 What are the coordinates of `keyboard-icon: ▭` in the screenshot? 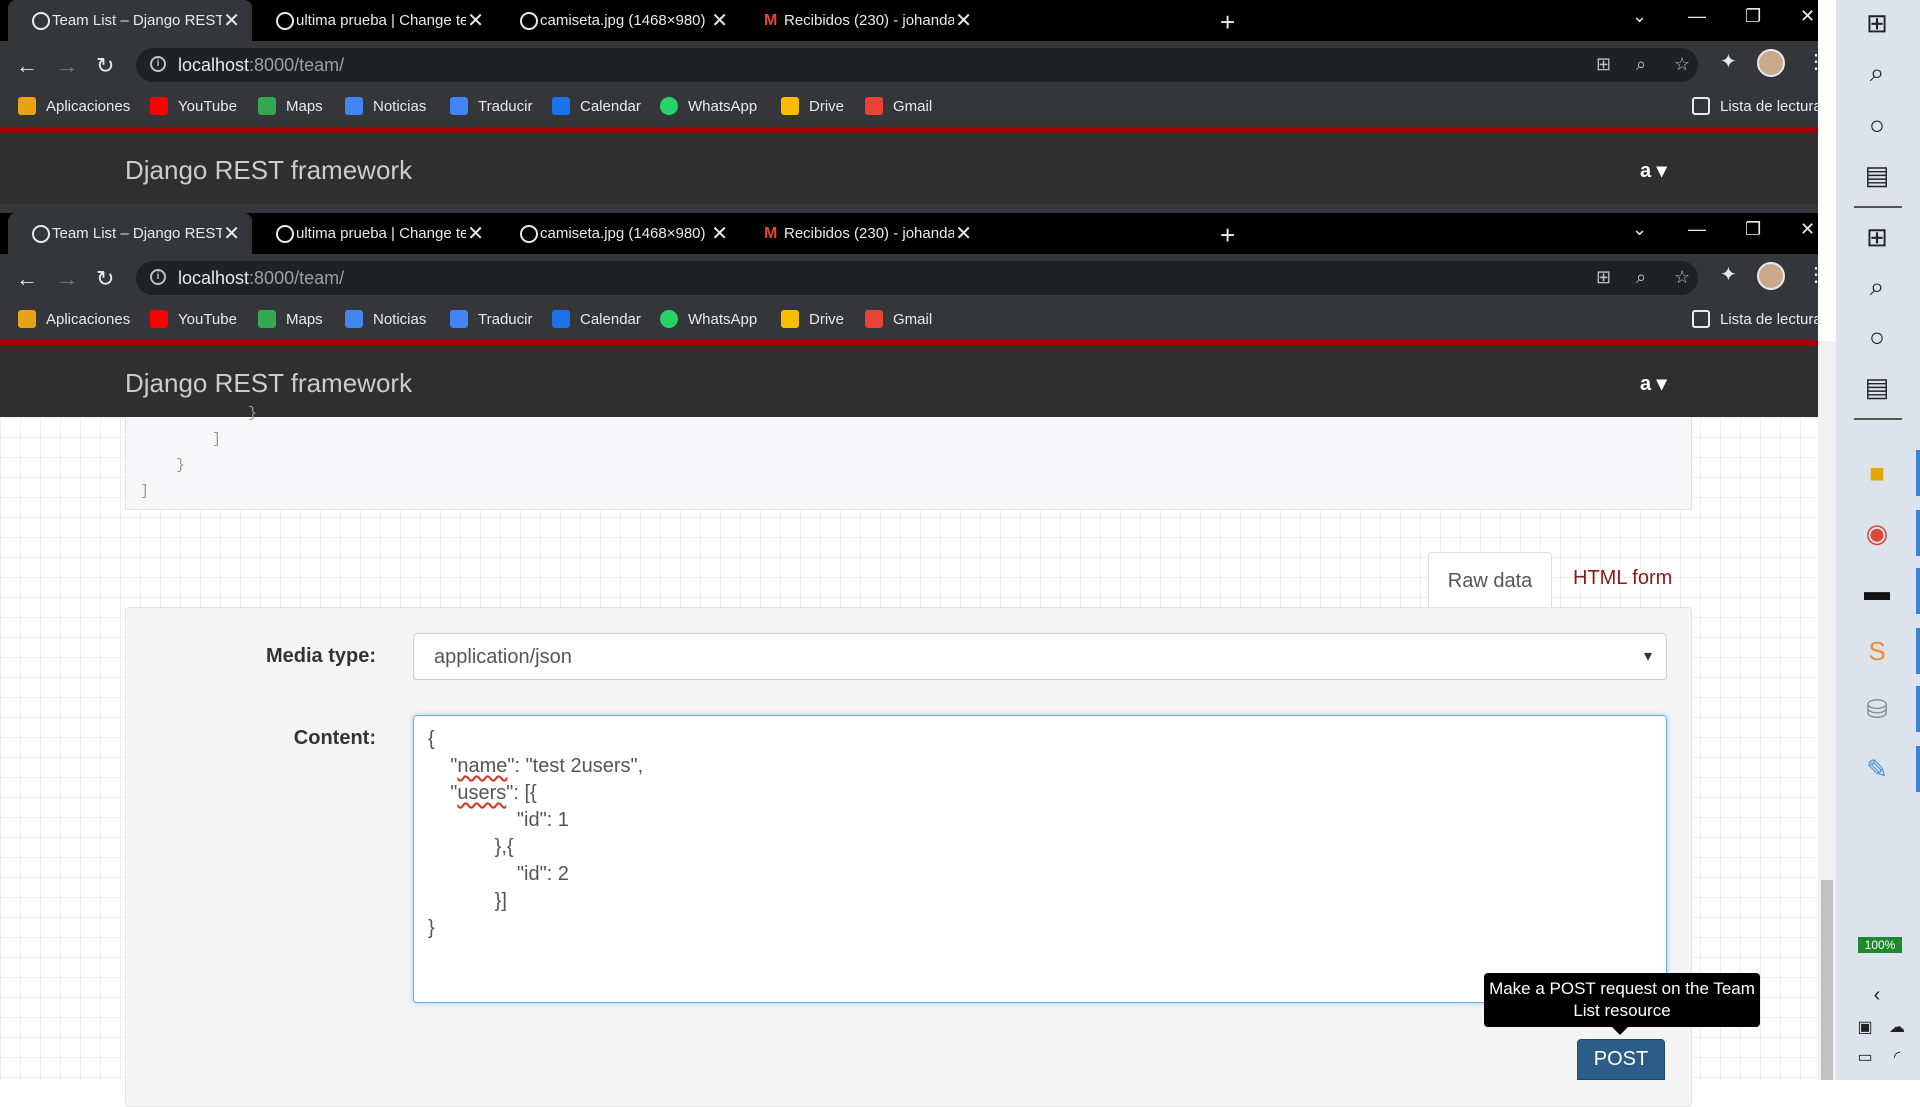 It's located at (1865, 1057).